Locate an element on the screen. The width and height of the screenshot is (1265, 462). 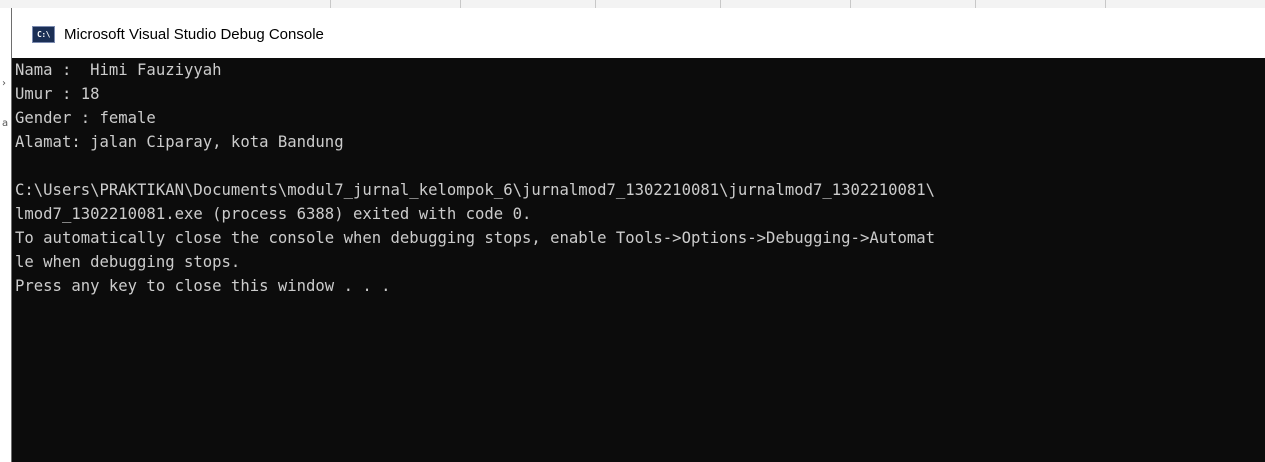
console-line: Press any key to close this window . . . is located at coordinates (203, 286).